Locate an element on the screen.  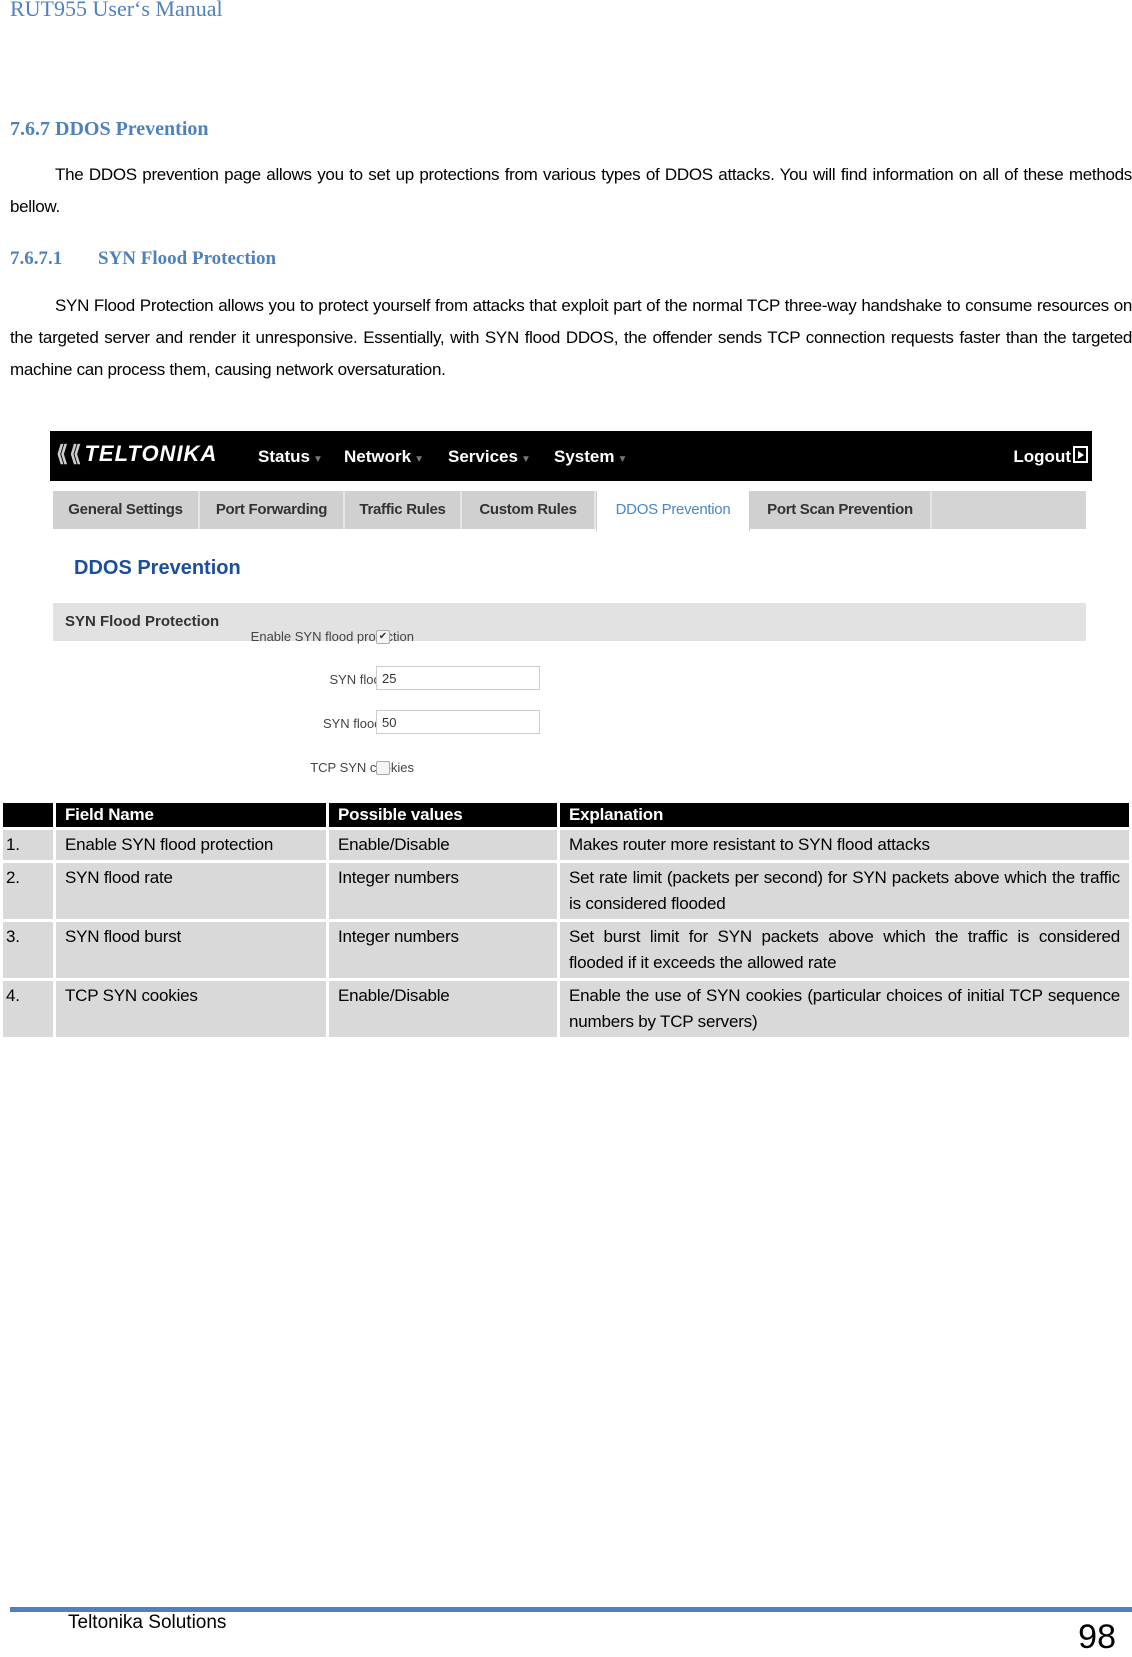
subsection-title: SYN Flood Protection is located at coordinates (187, 258).